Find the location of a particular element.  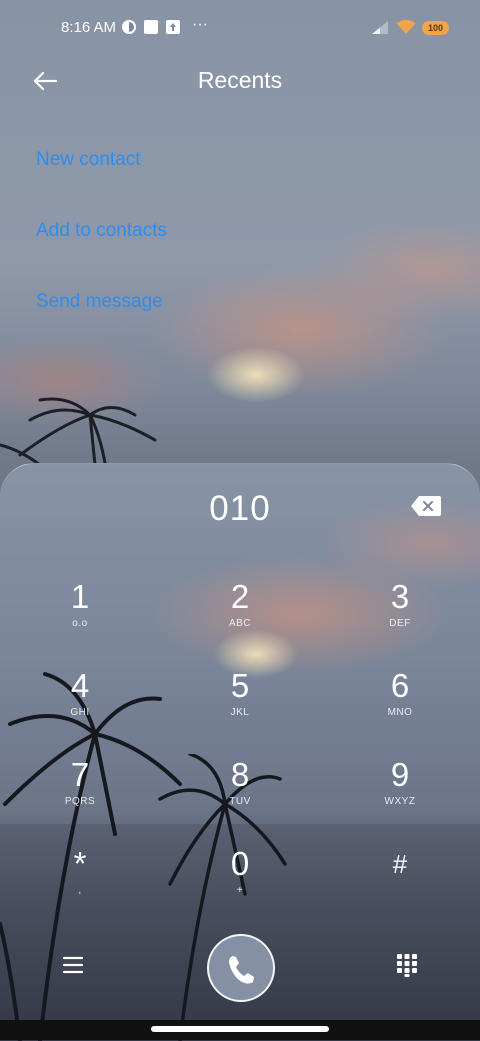

send-message-link: Send message is located at coordinates (99, 302).